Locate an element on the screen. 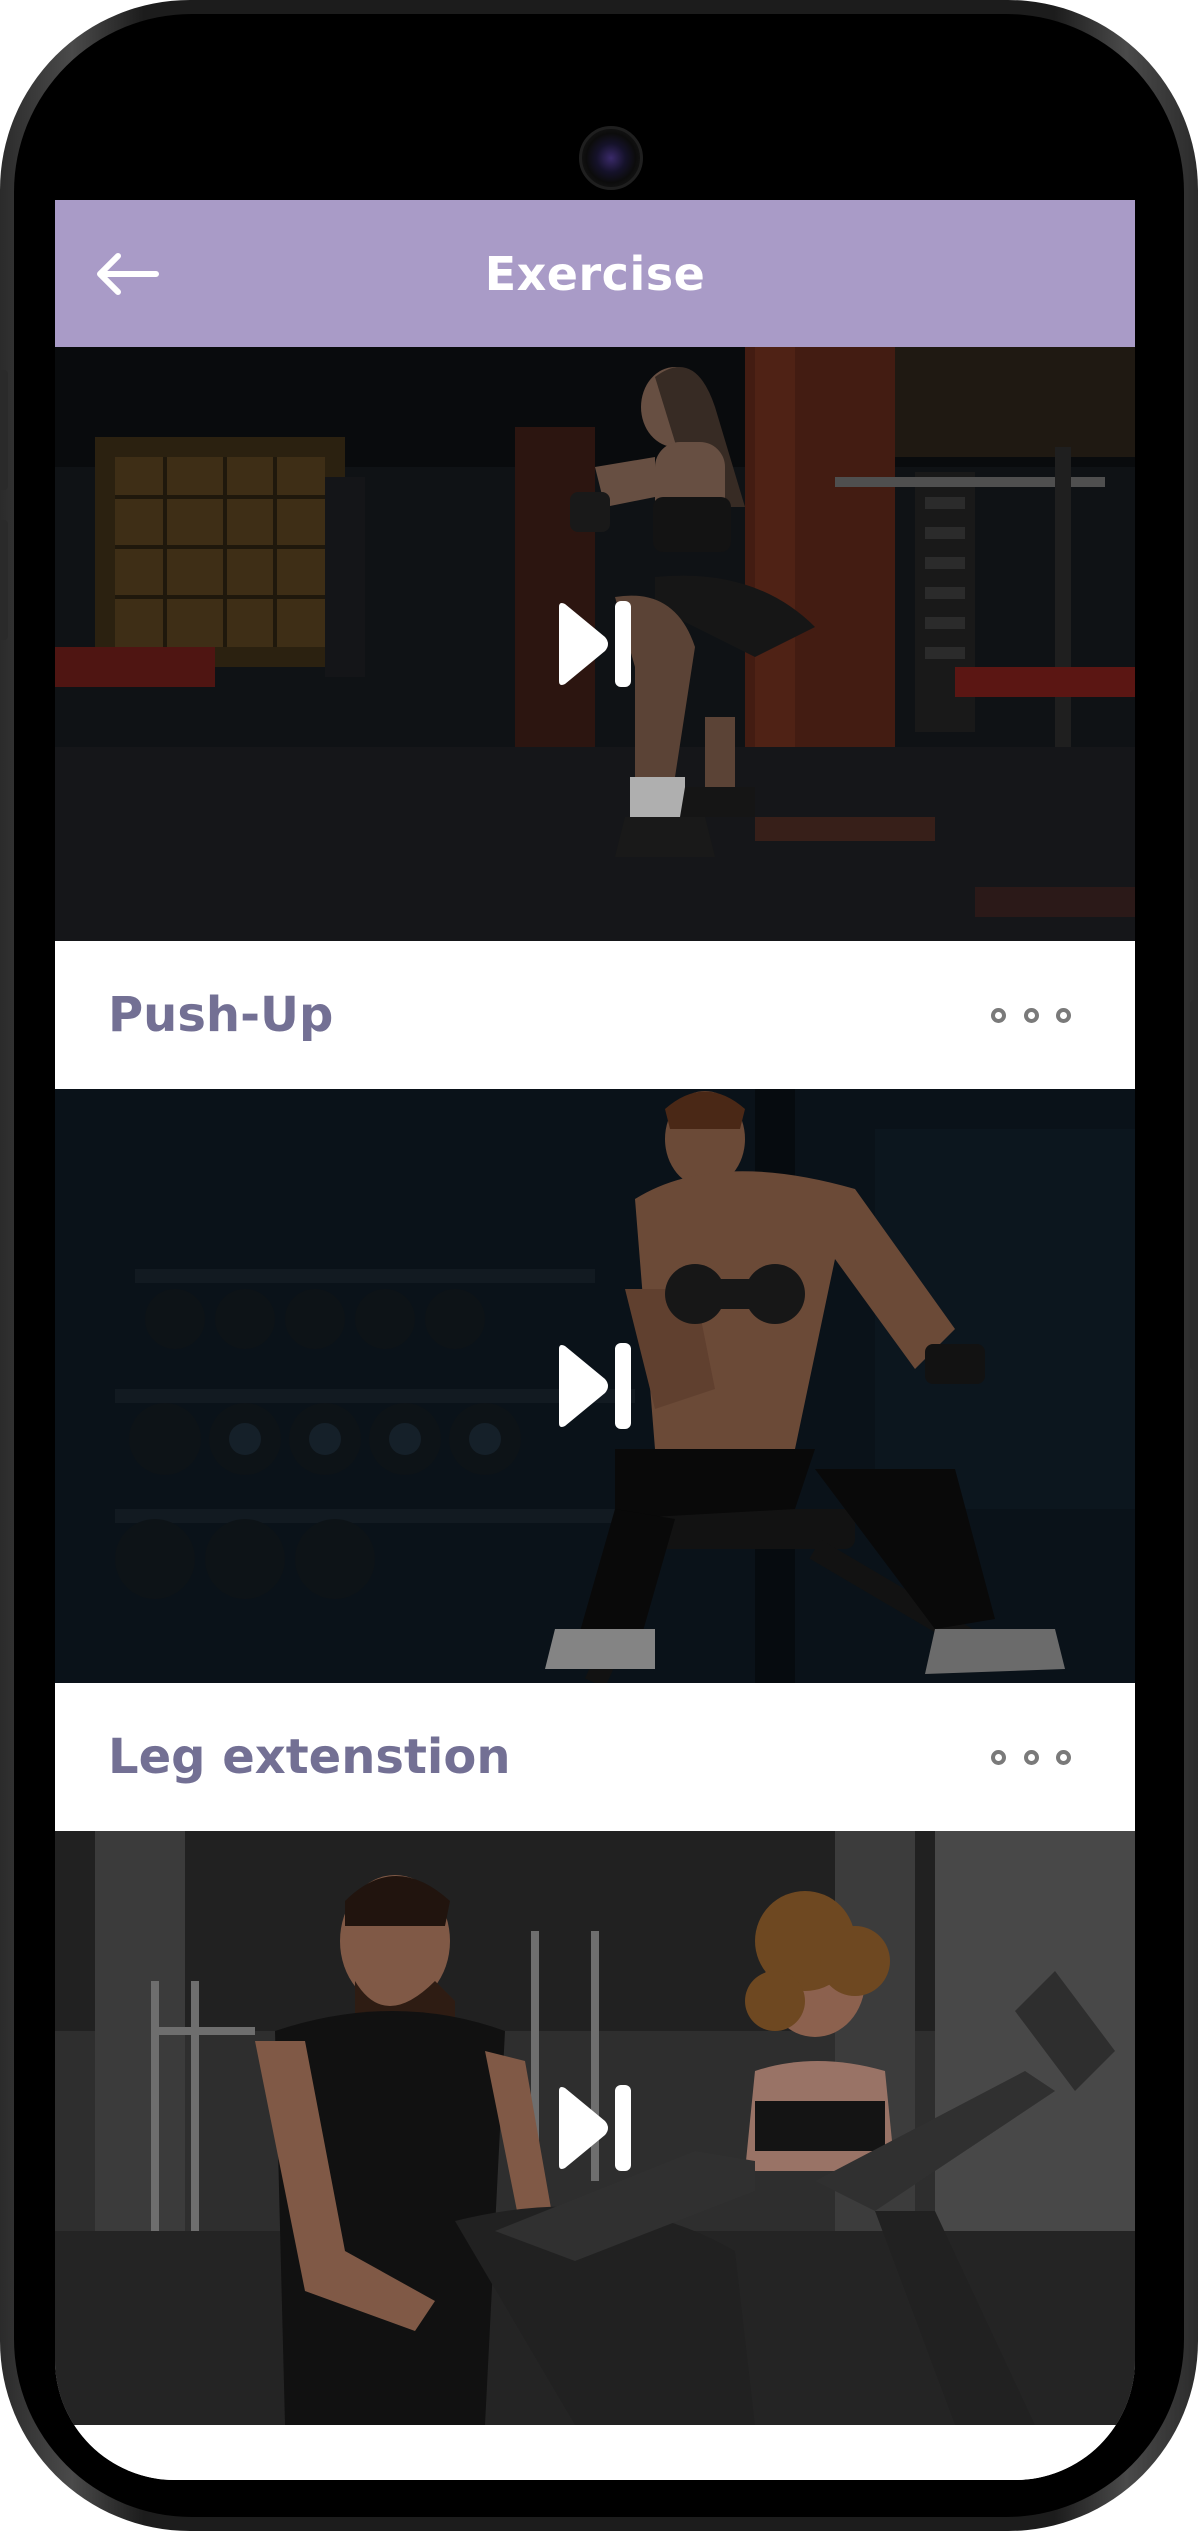 The width and height of the screenshot is (1198, 2531). side-button is located at coordinates (1194, 1185).